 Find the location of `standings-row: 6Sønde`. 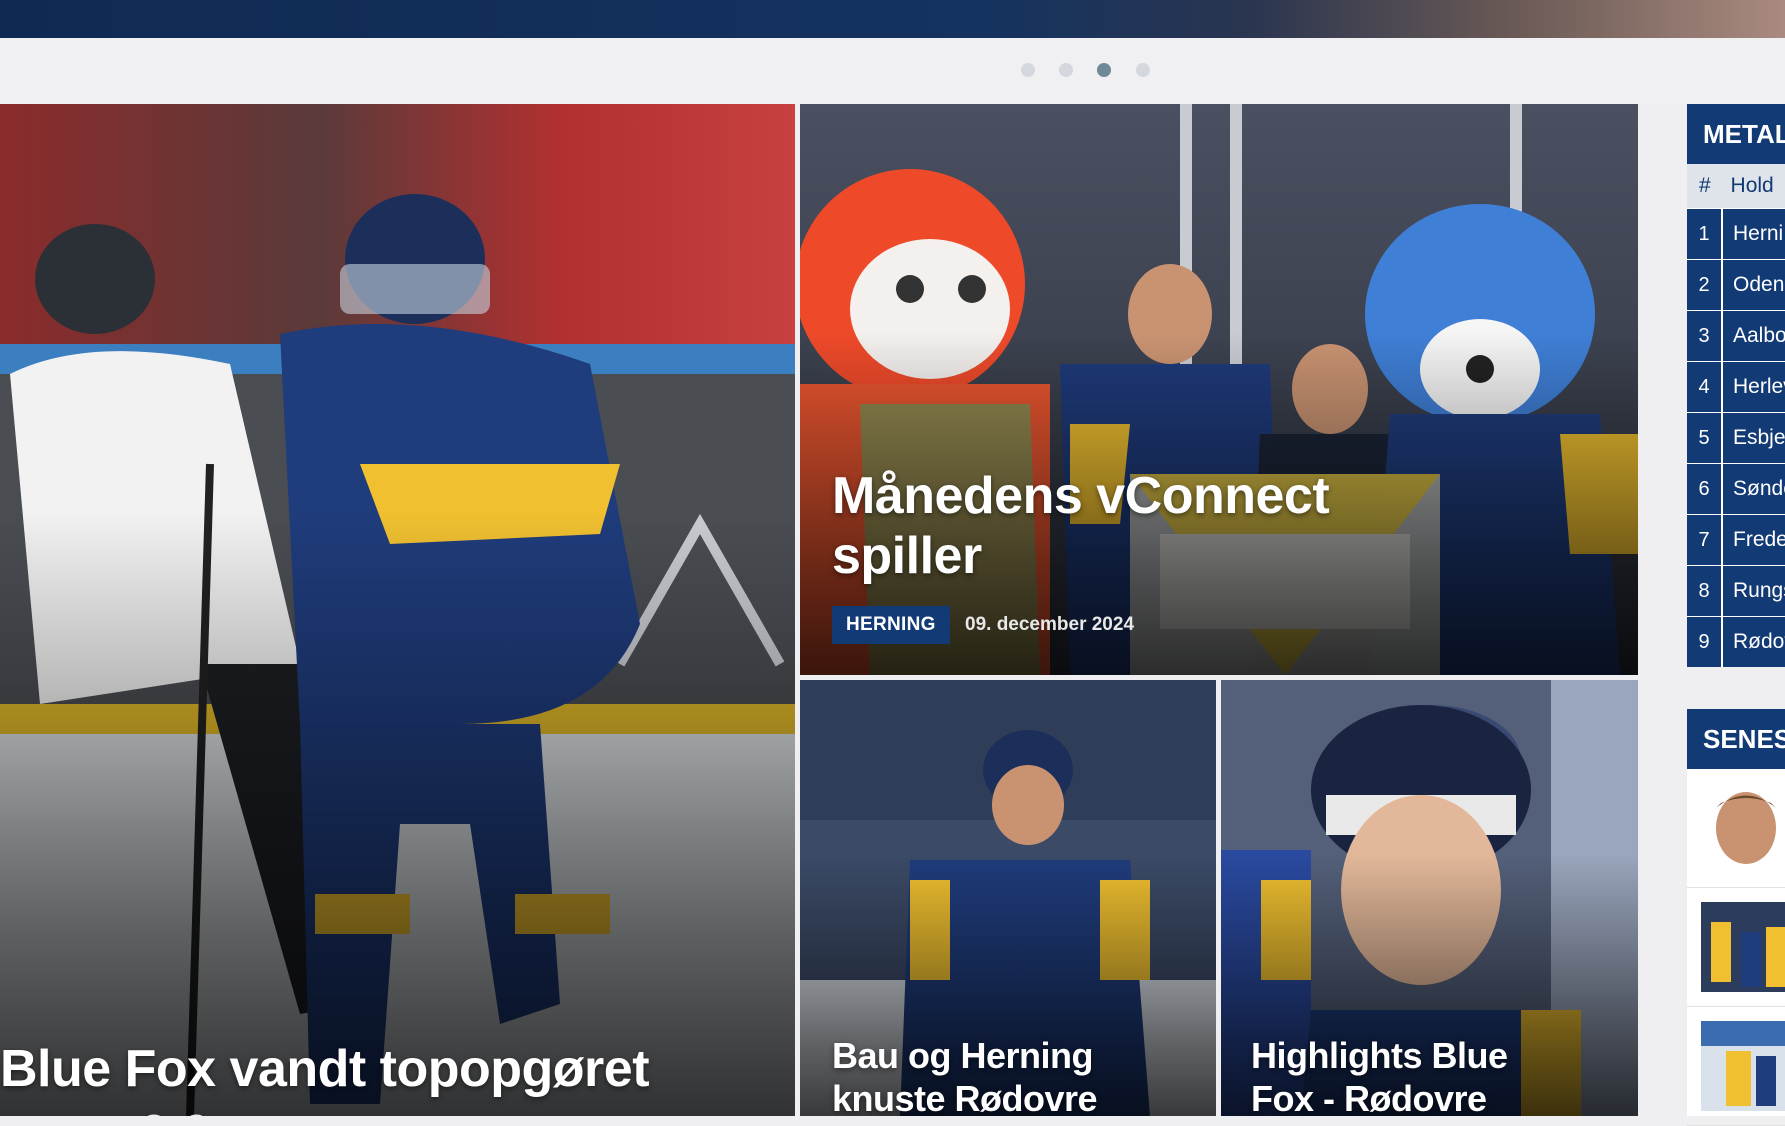

standings-row: 6Sønde is located at coordinates (1736, 488).